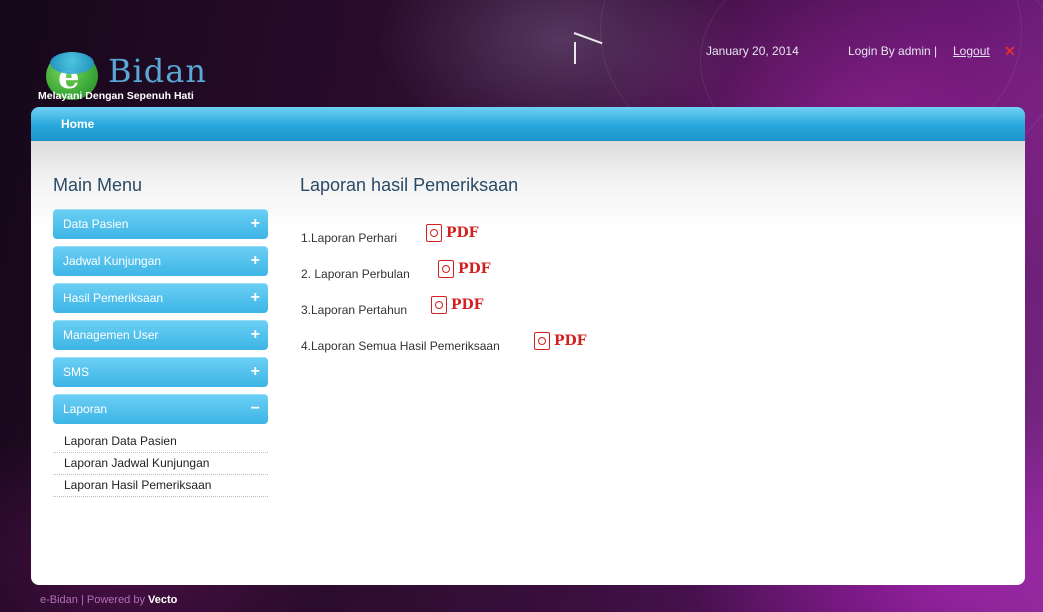 This screenshot has height=612, width=1043. Describe the element at coordinates (590, 45) in the screenshot. I see `clock-icon` at that location.